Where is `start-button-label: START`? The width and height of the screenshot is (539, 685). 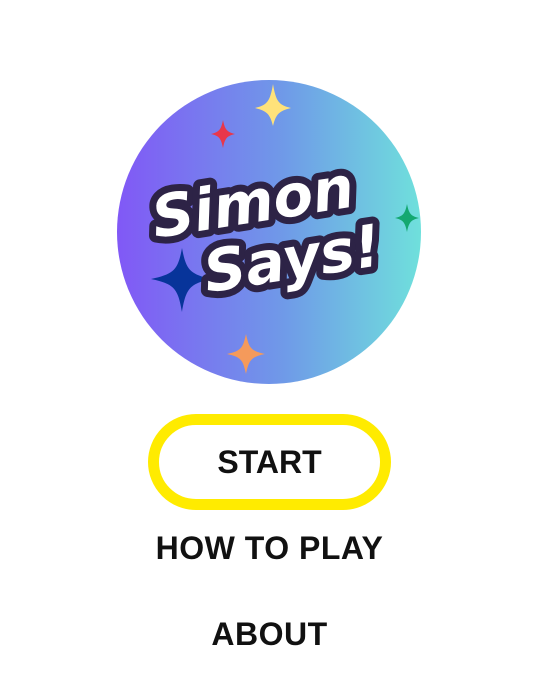
start-button-label: START is located at coordinates (269, 461).